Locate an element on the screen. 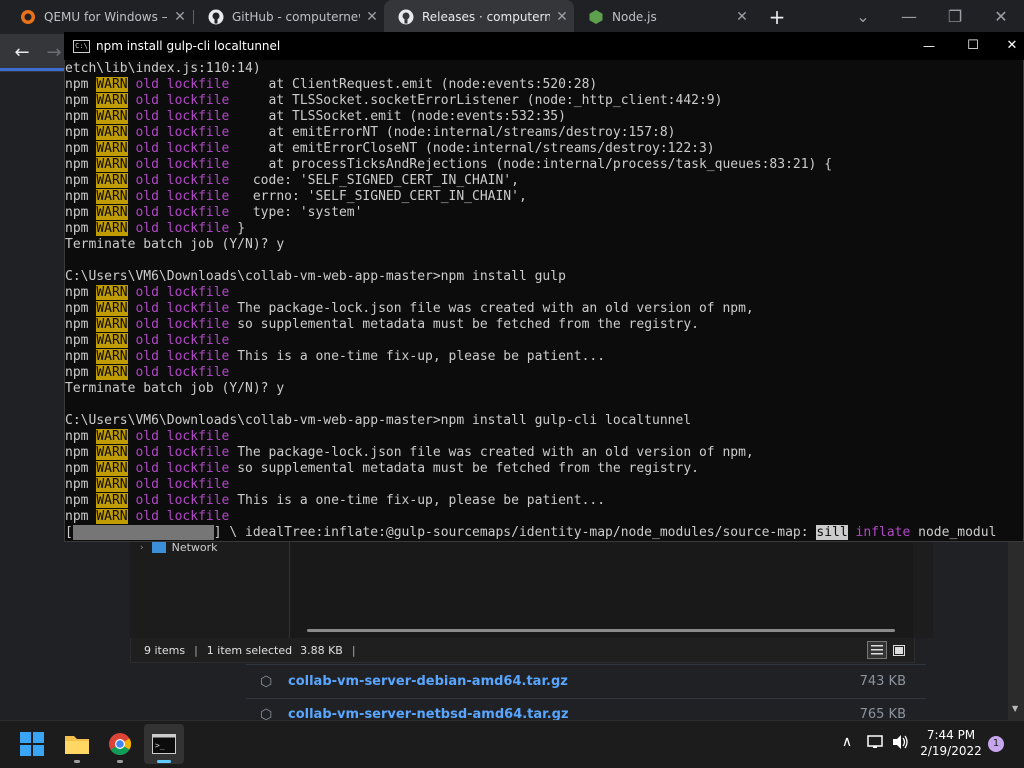 This screenshot has height=768, width=1024. browser-minimize-button: — is located at coordinates (909, 17).